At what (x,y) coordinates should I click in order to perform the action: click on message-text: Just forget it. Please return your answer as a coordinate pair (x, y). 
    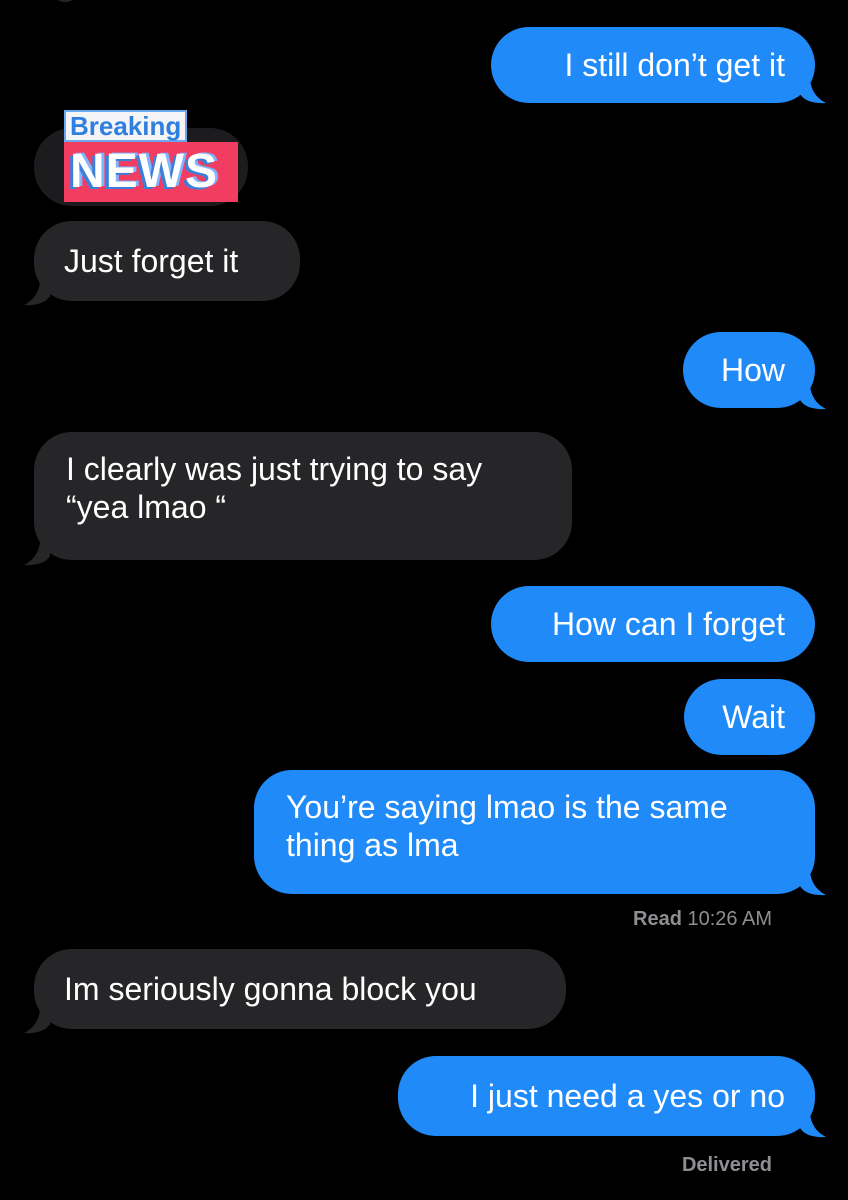
    Looking at the image, I should click on (151, 261).